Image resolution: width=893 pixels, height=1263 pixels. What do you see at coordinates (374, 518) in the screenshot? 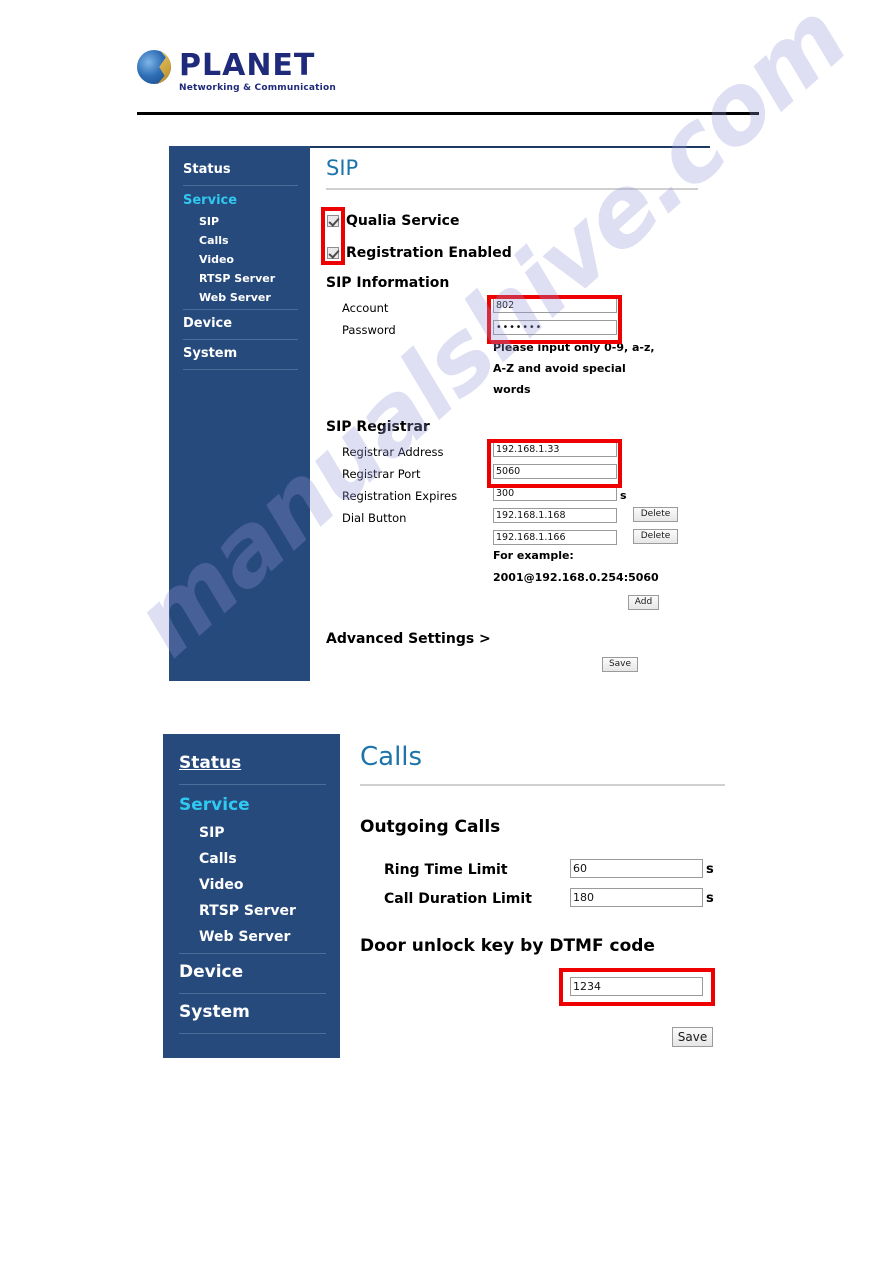
I see `dial-button-label: Dial Button` at bounding box center [374, 518].